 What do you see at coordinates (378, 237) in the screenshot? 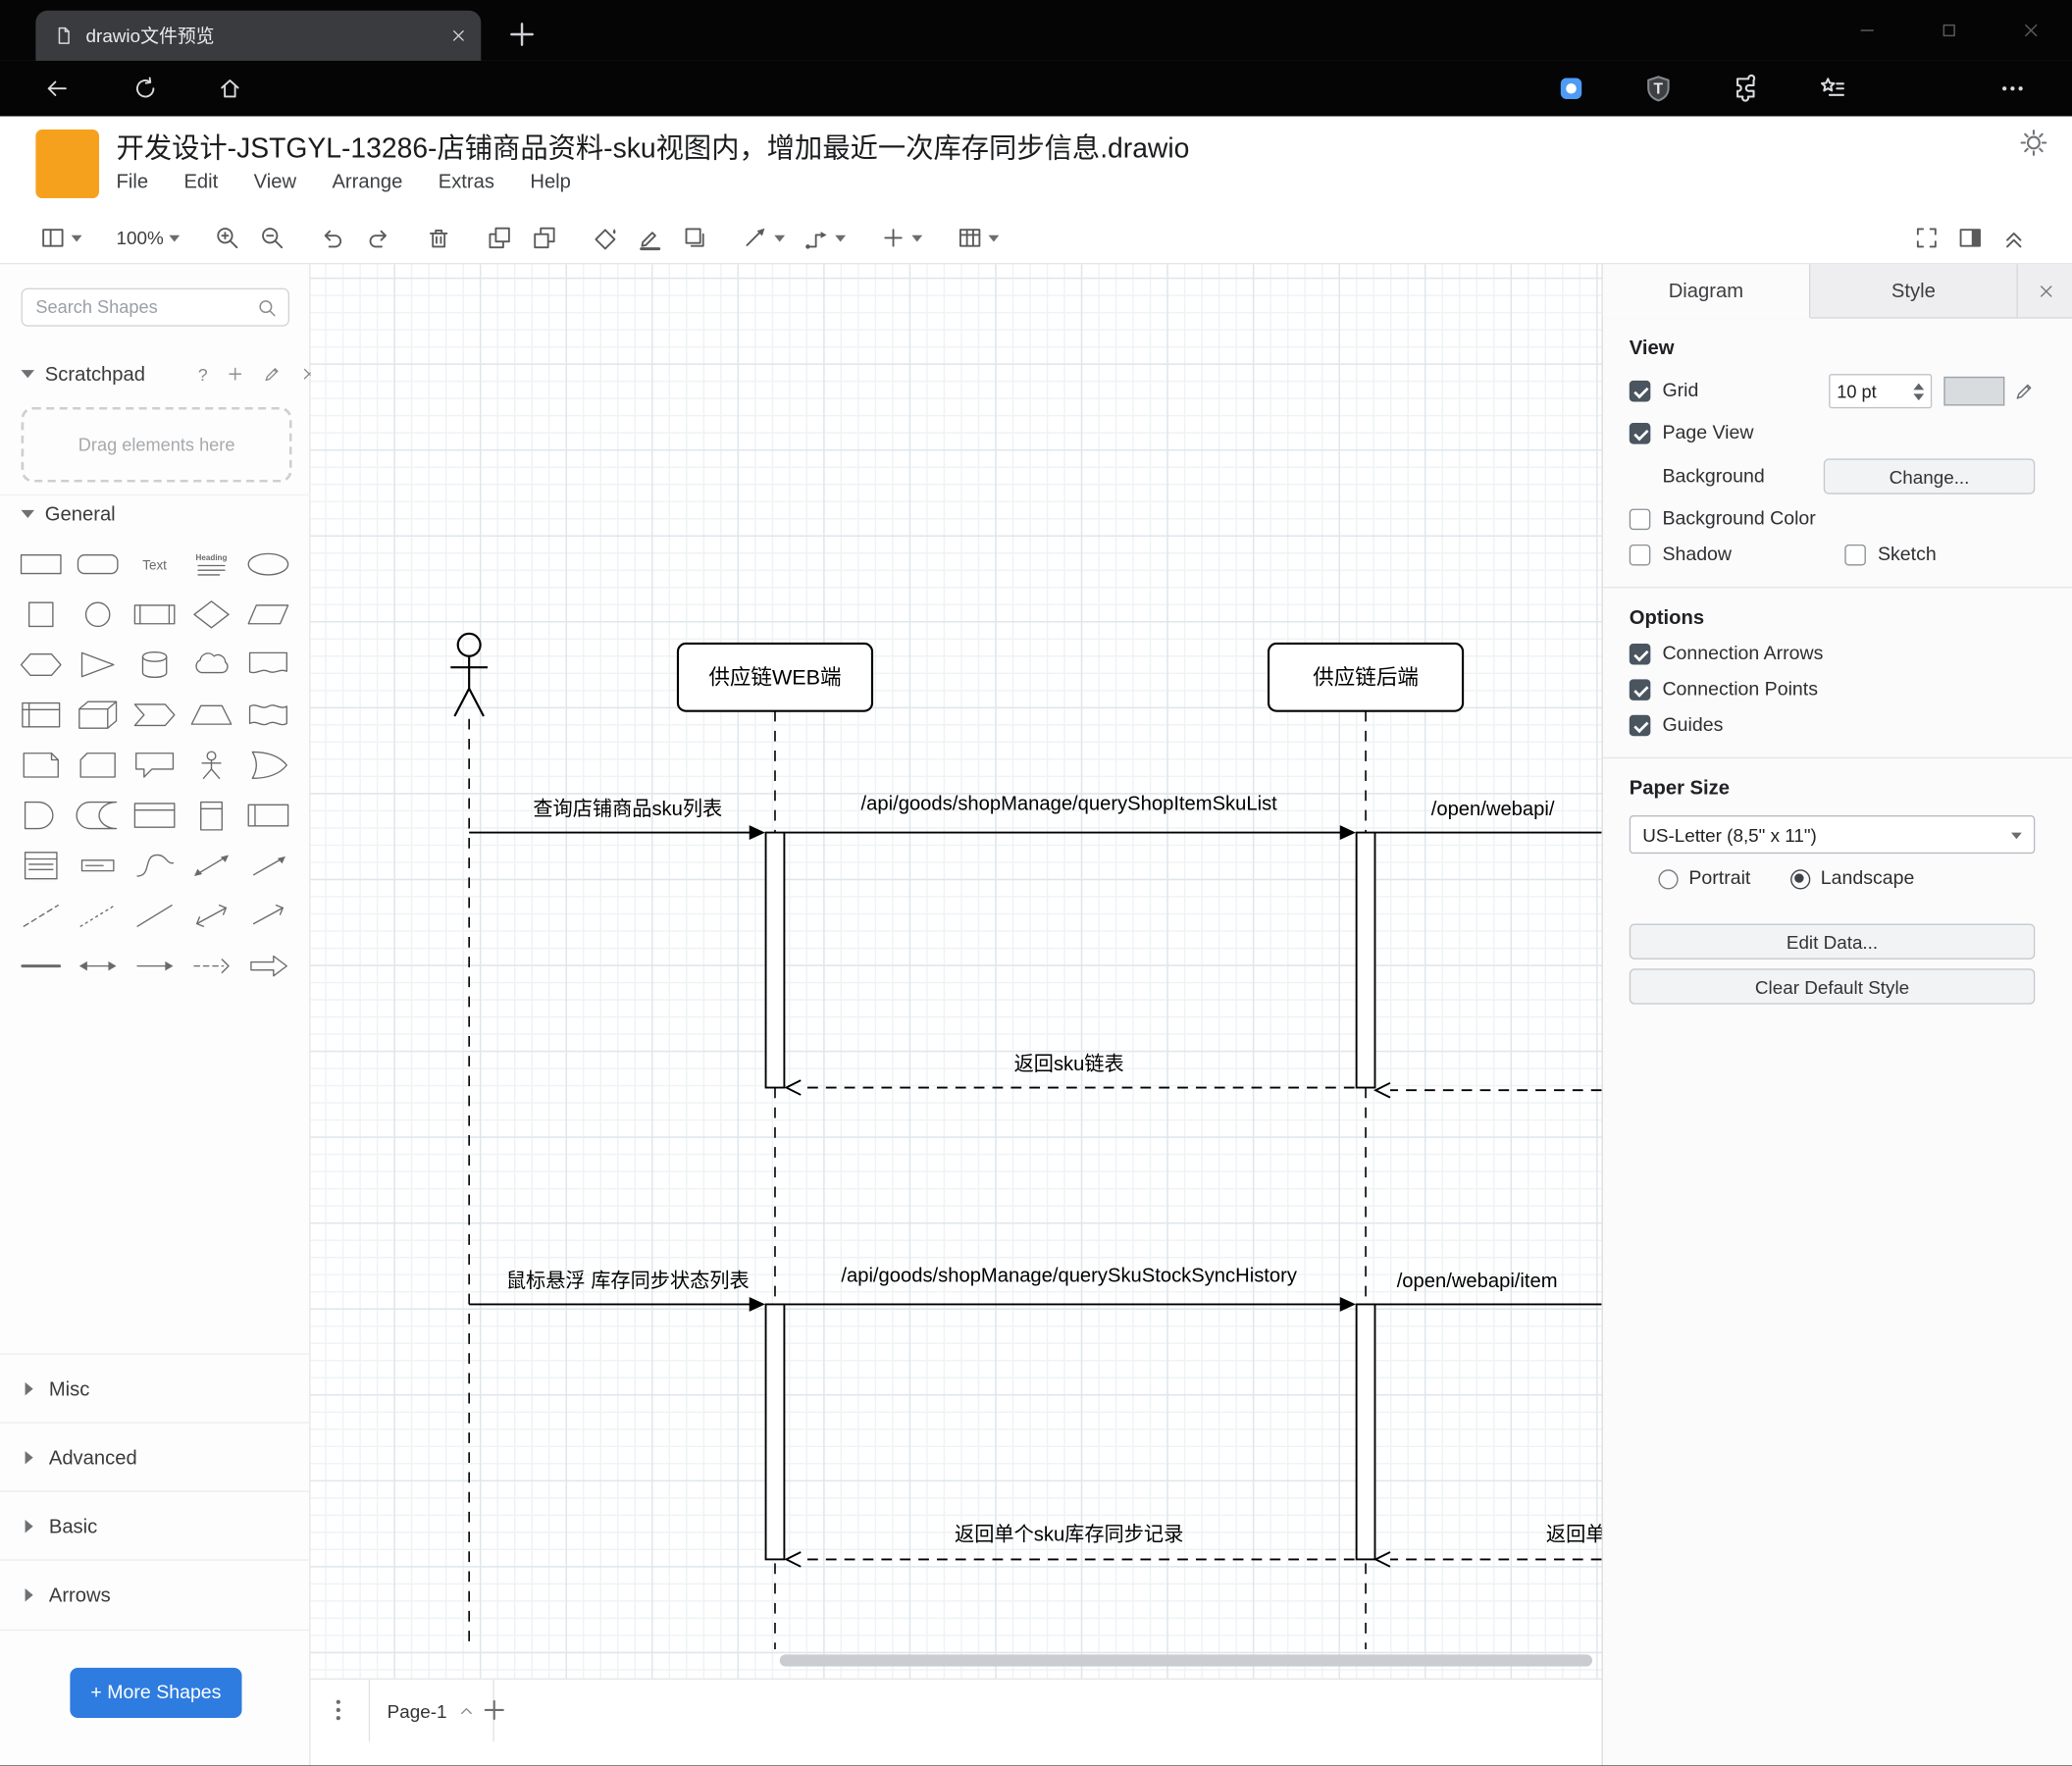
I see `redo-icon` at bounding box center [378, 237].